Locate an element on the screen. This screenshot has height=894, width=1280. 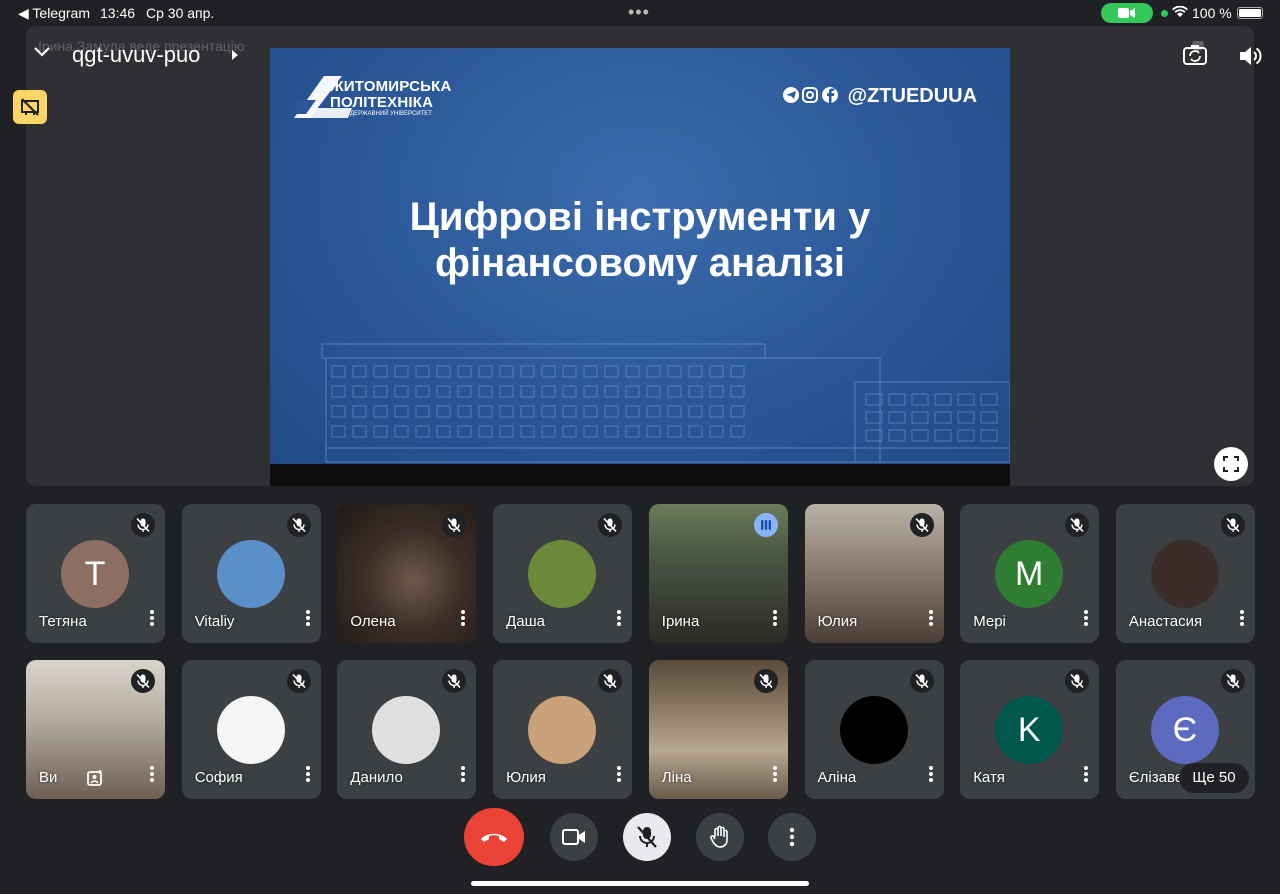
chevron-down-icon is located at coordinates (42, 52).